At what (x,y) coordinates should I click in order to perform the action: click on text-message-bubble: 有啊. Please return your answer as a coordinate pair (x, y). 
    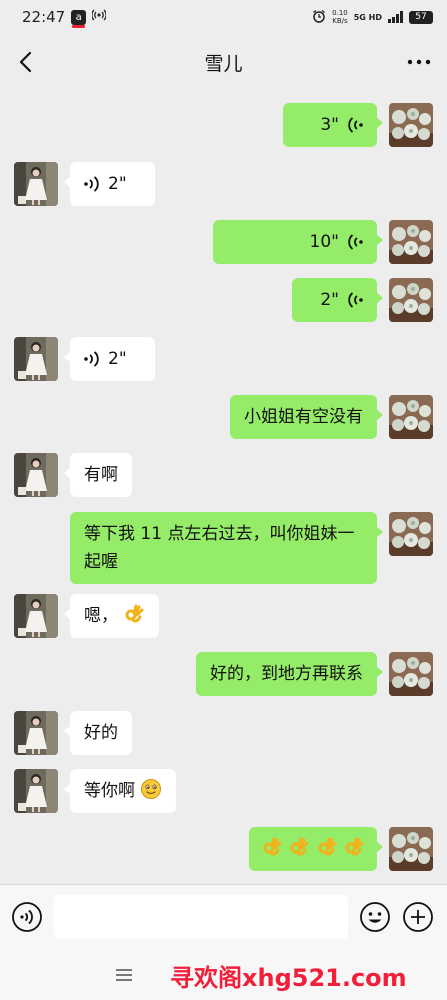
    Looking at the image, I should click on (98, 475).